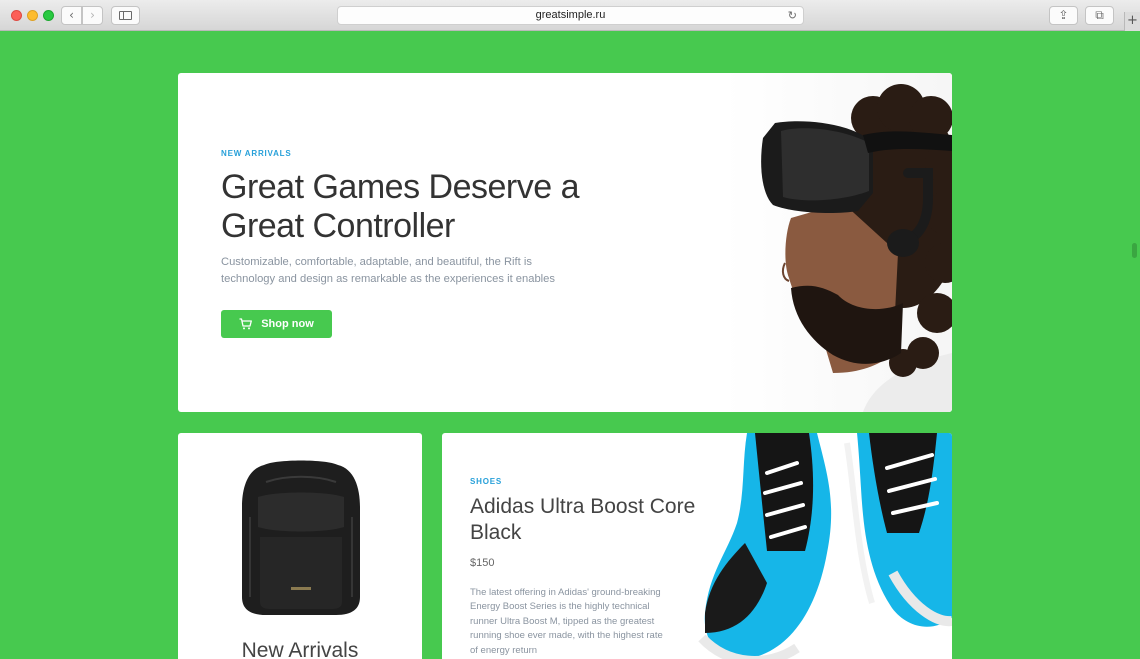  I want to click on forward-button: ›, so click(92, 15).